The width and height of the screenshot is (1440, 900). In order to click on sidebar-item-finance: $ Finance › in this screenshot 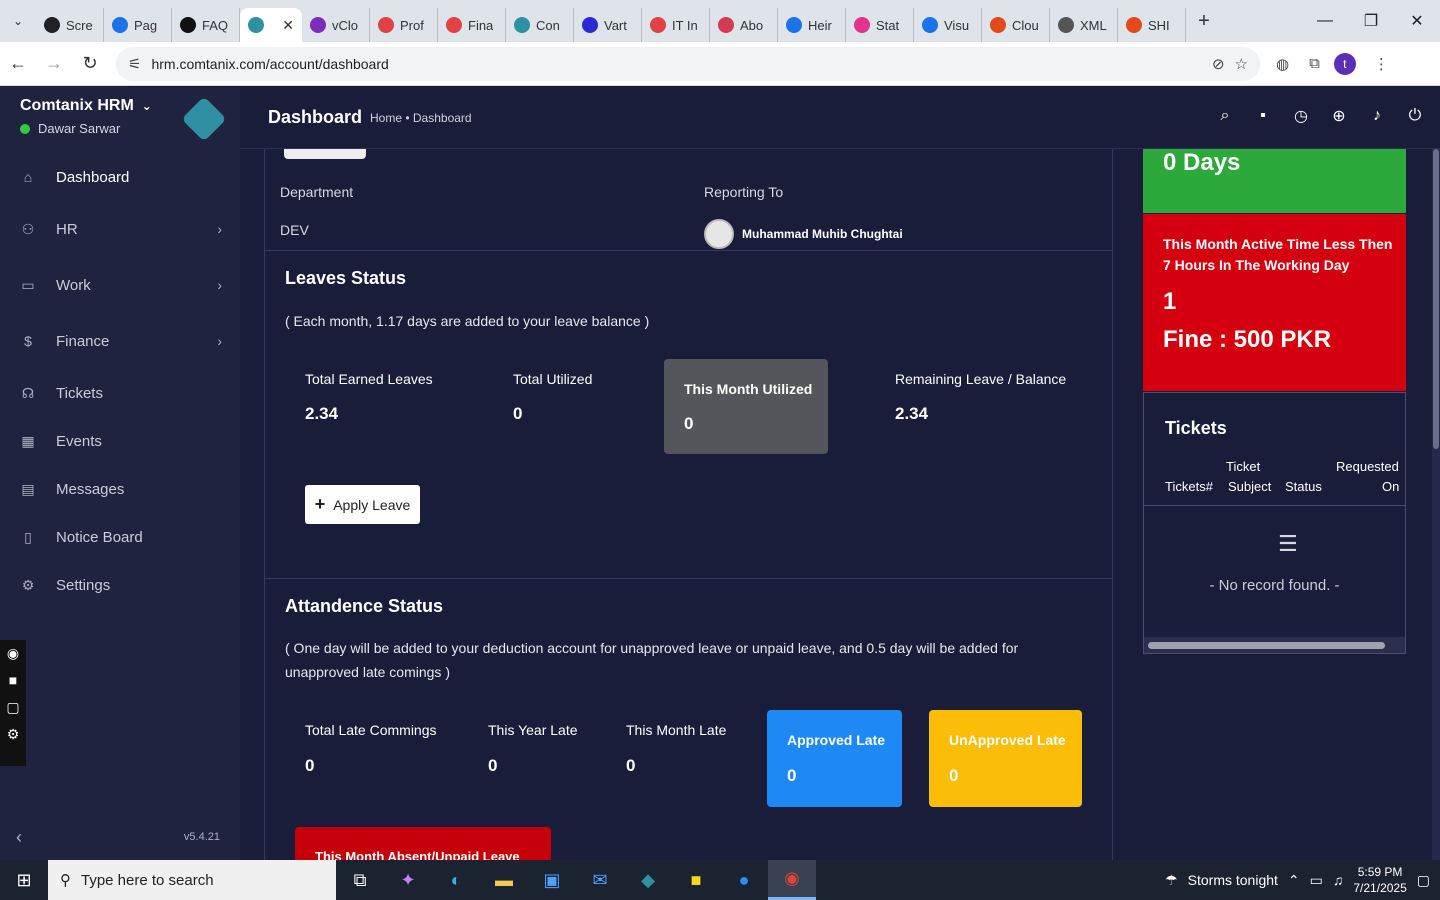, I will do `click(120, 341)`.